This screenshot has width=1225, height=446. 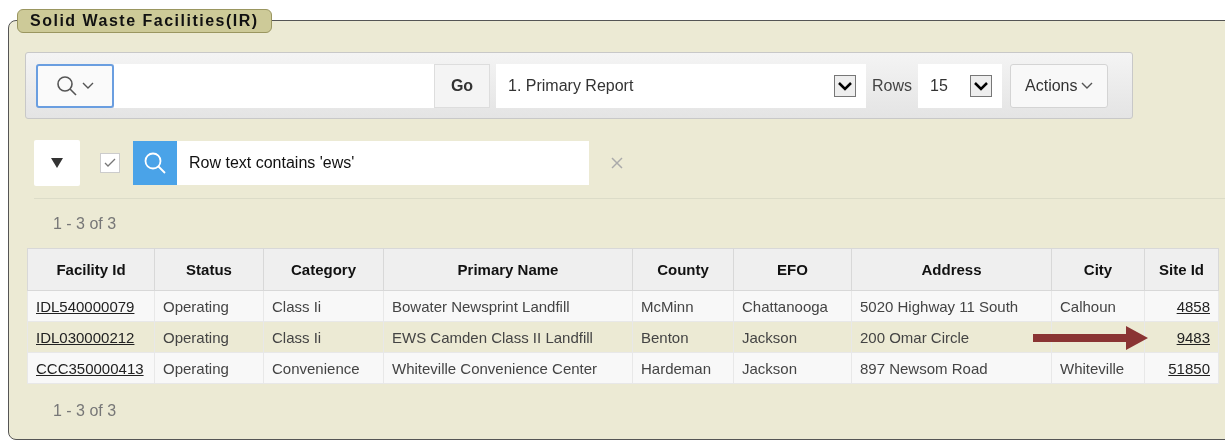 I want to click on table-cell: Whiteville, so click(x=1092, y=368).